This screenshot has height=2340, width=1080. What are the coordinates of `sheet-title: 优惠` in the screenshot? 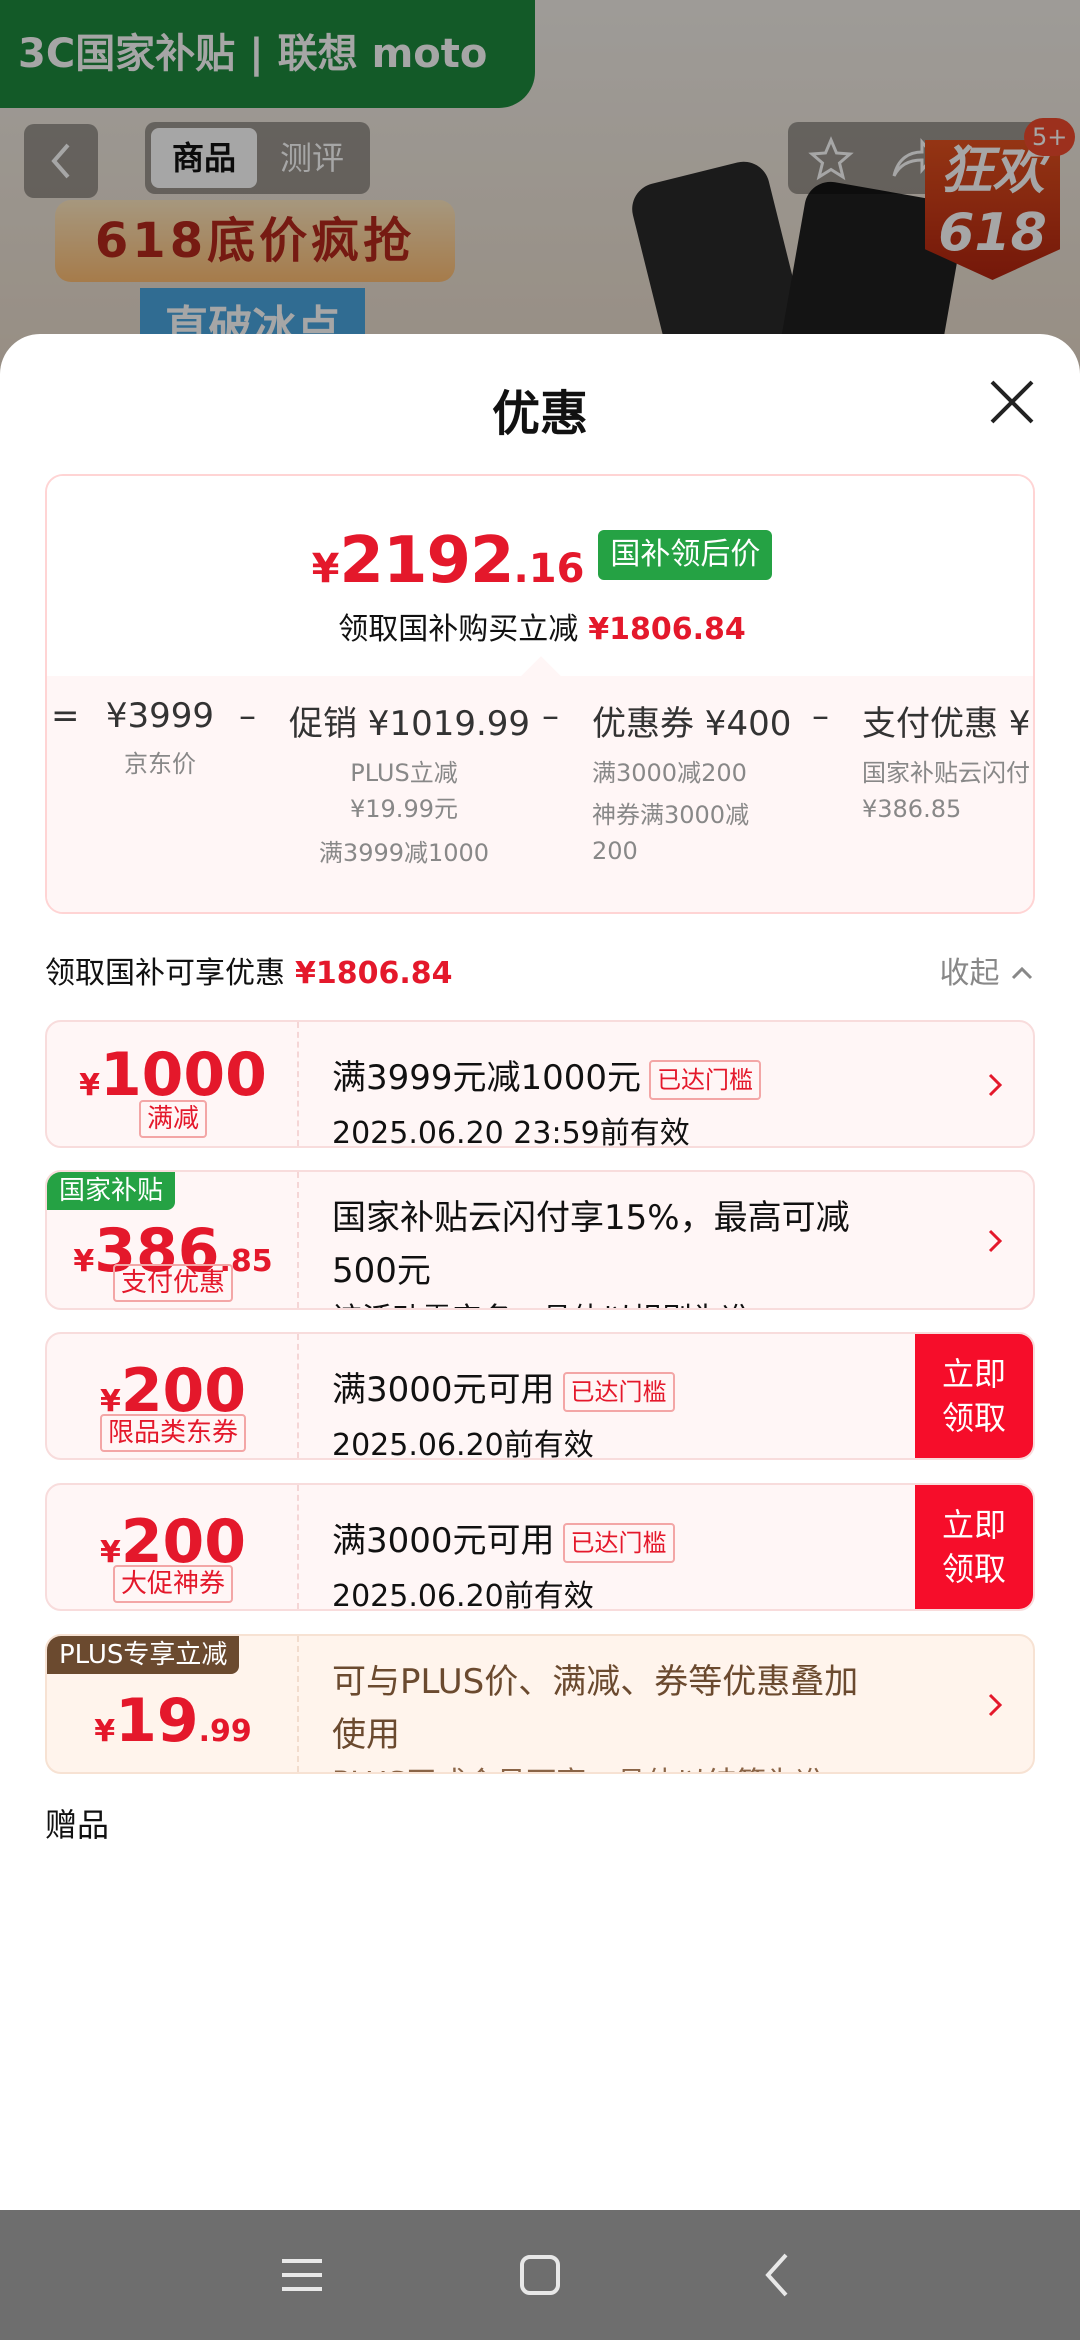 It's located at (539, 414).